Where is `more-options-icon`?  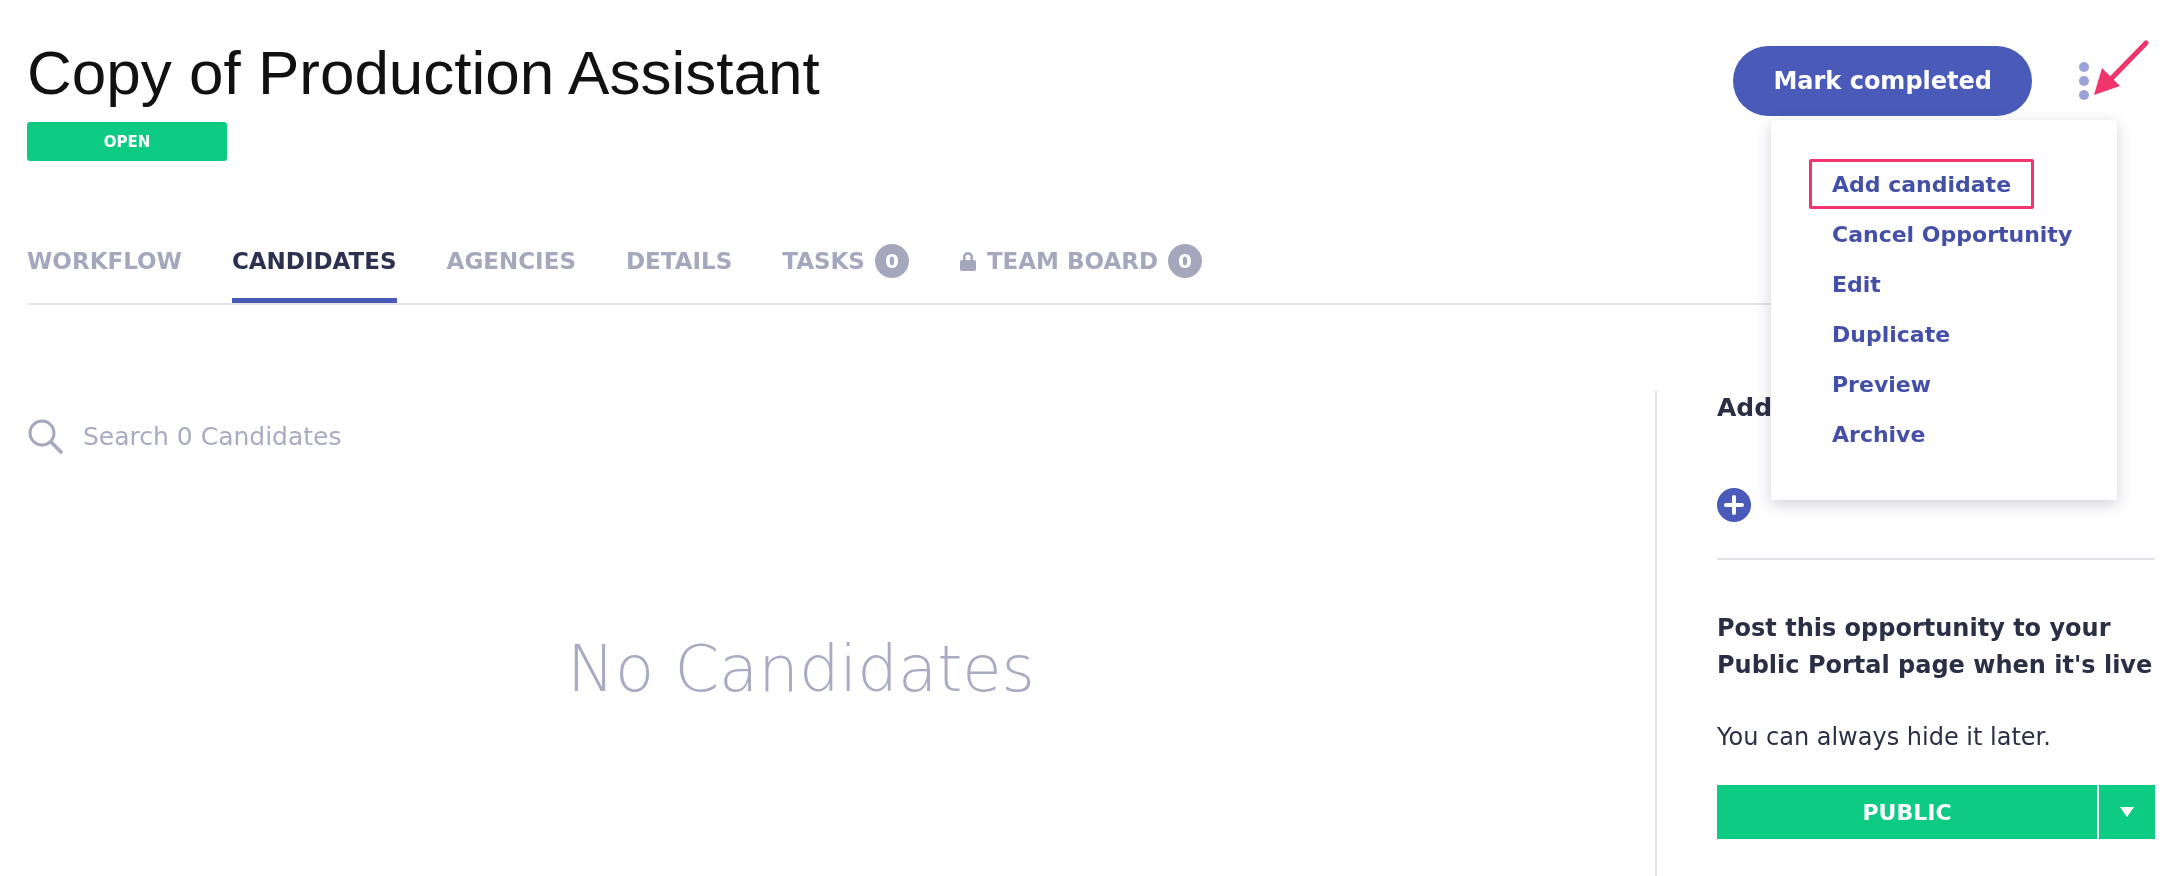 more-options-icon is located at coordinates (2084, 81).